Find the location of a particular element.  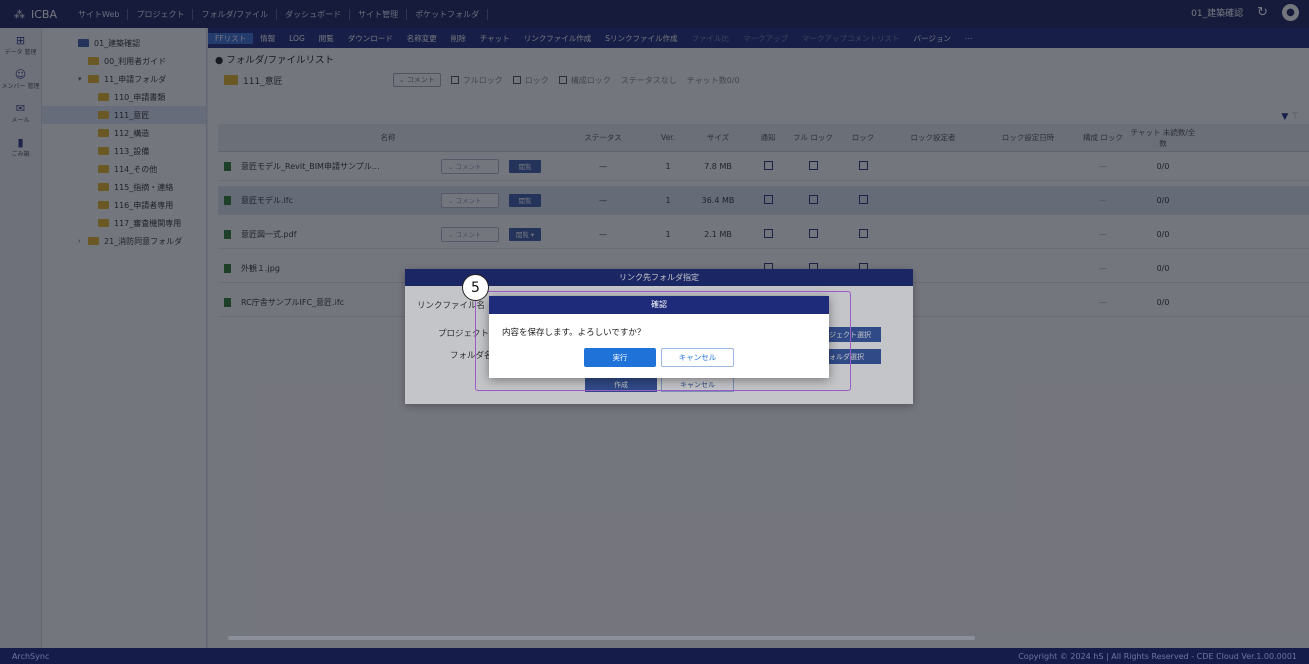

step-number-marker: 5 is located at coordinates (475, 287).